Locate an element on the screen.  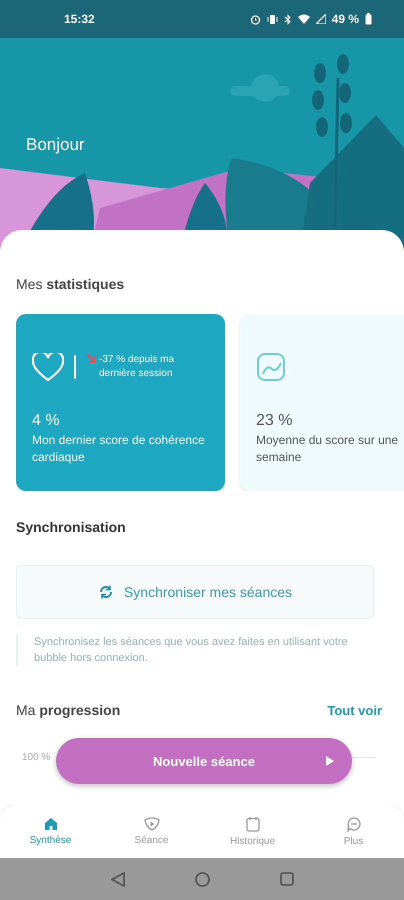
play-icon is located at coordinates (330, 761).